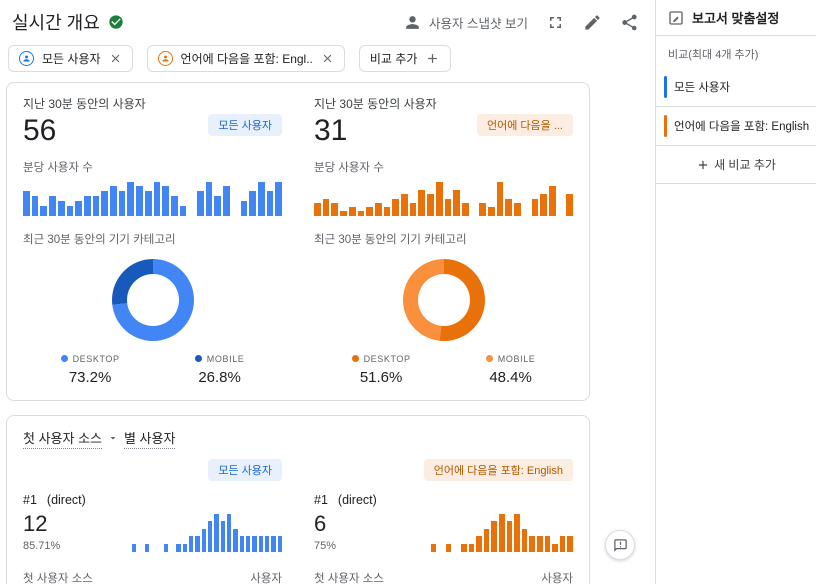 The image size is (816, 584). Describe the element at coordinates (327, 19) in the screenshot. I see `topbar: 실시간 개요 사용자 스냅샷 보기` at that location.